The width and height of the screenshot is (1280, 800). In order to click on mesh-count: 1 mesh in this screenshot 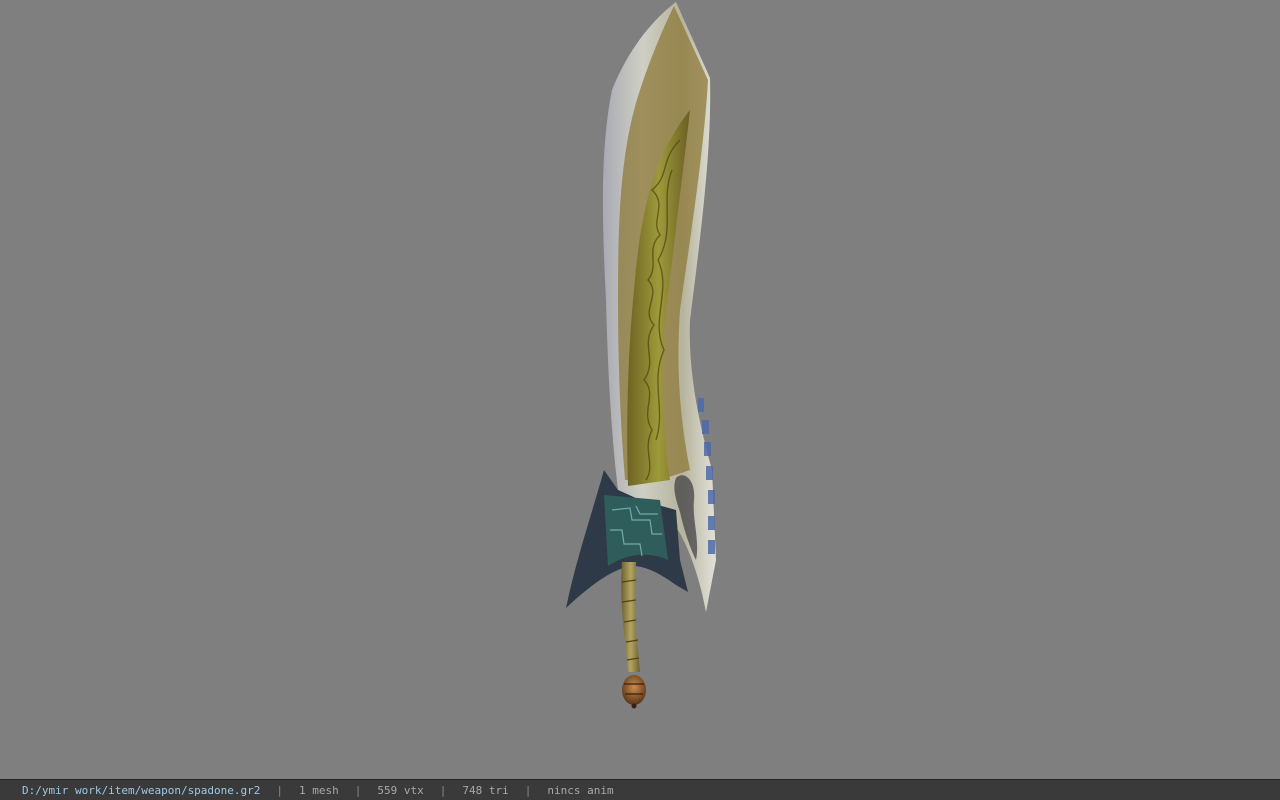, I will do `click(319, 790)`.